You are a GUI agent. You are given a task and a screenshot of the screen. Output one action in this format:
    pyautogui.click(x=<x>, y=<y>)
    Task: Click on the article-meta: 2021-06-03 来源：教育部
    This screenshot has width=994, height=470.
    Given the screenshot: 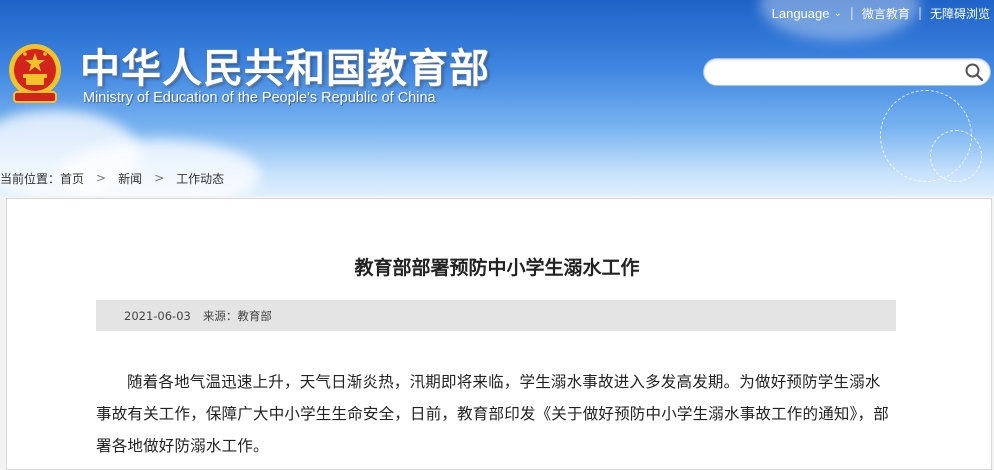 What is the action you would take?
    pyautogui.click(x=496, y=315)
    